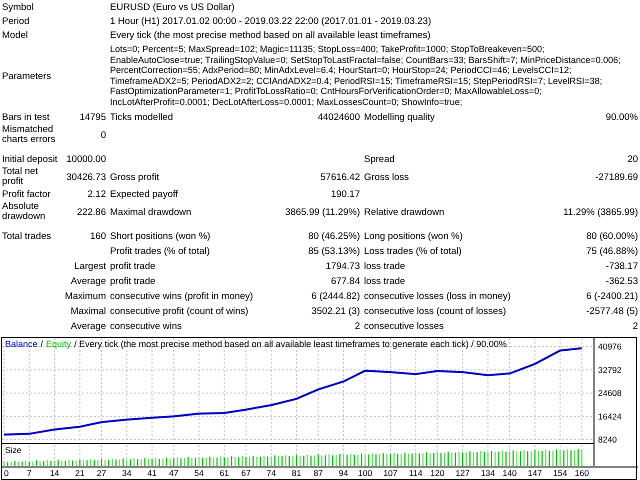 The height and width of the screenshot is (480, 640). Describe the element at coordinates (610, 393) in the screenshot. I see `y-tick-label: 24608` at that location.